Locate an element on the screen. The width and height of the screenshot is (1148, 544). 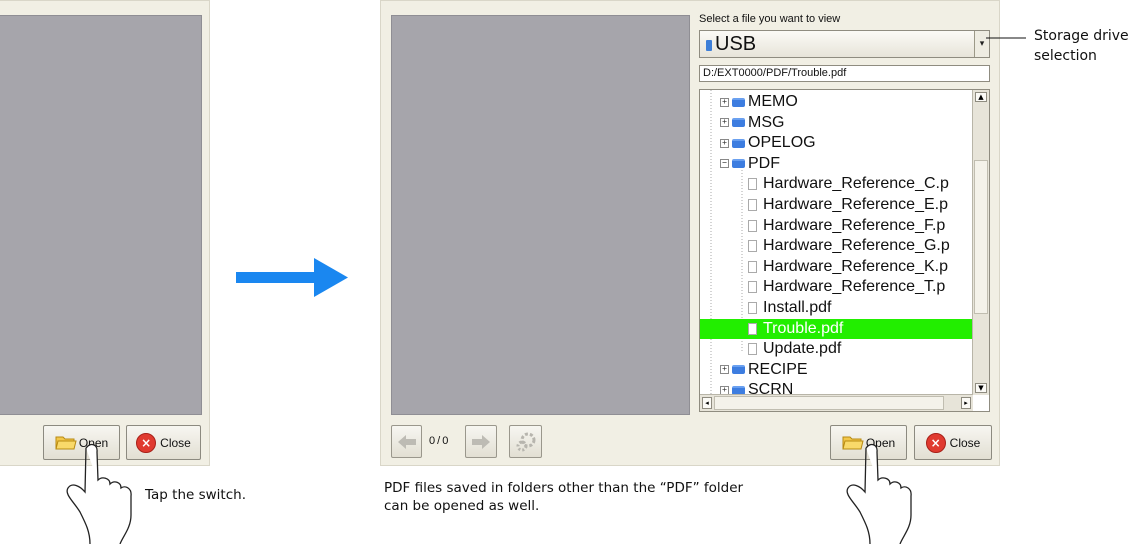
scroll-left-arrow-icon: ◂ is located at coordinates (707, 403).